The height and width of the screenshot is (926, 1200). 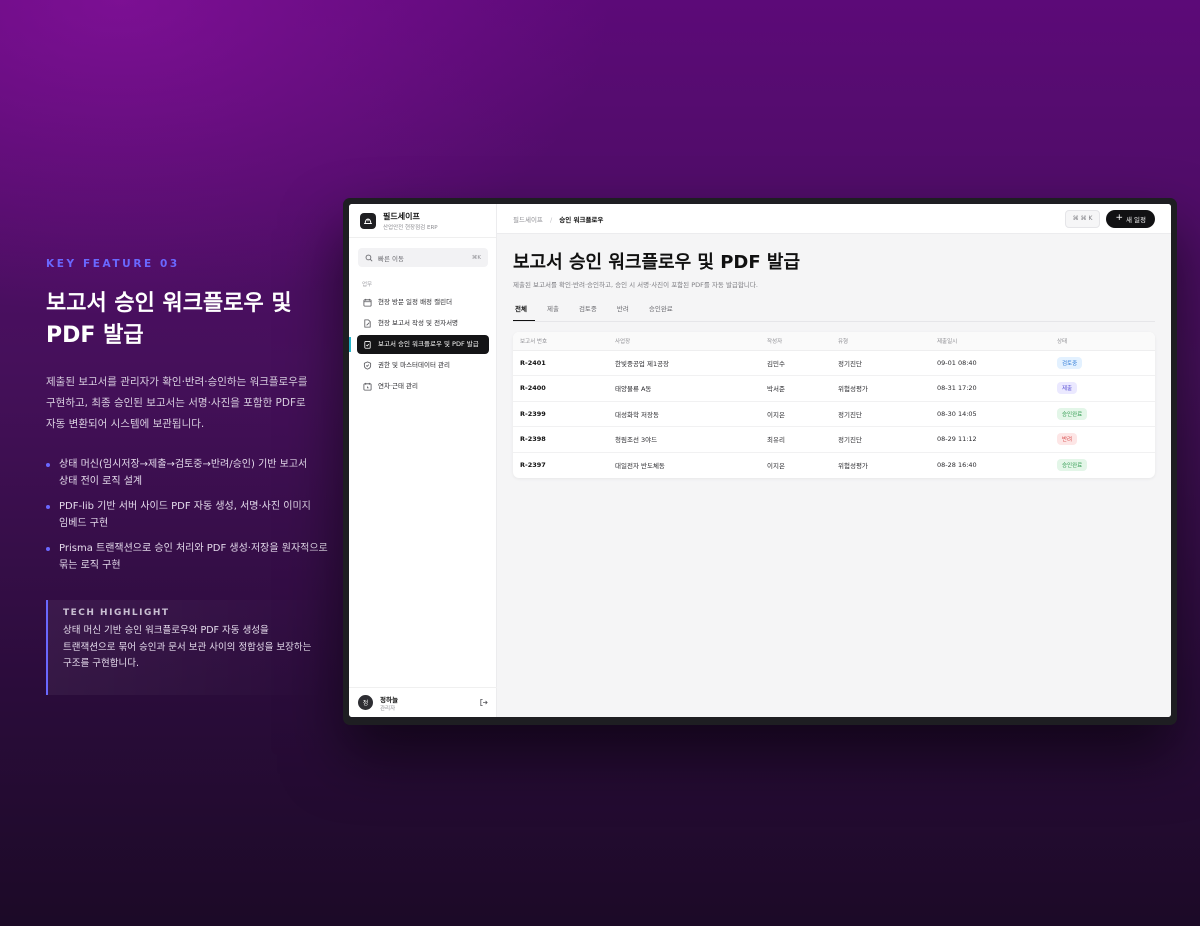 What do you see at coordinates (1102, 439) in the screenshot?
I see `status-cell: 반려` at bounding box center [1102, 439].